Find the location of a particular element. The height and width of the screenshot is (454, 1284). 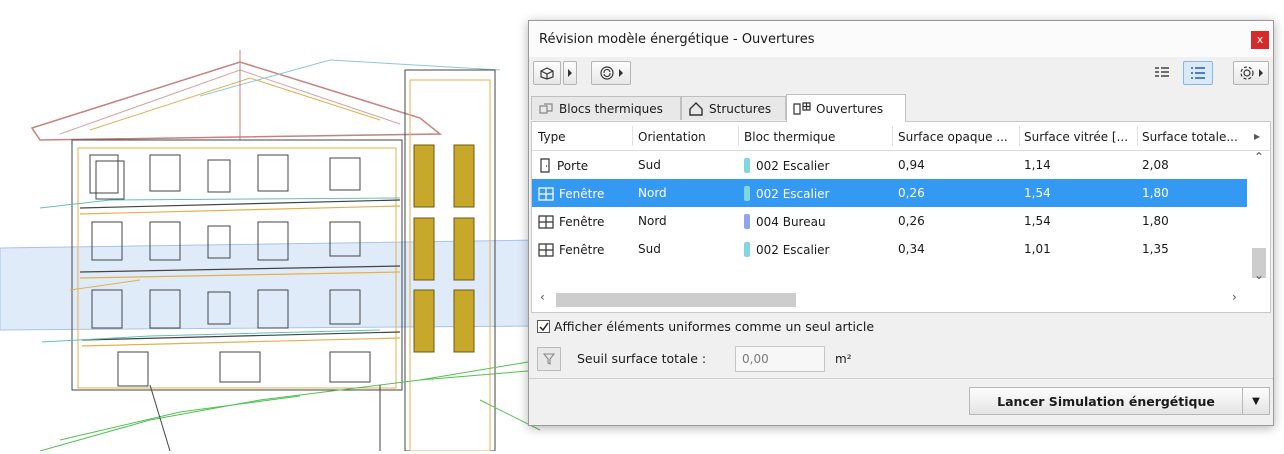

scroll-columns-right-icon: ▸ is located at coordinates (1257, 136).